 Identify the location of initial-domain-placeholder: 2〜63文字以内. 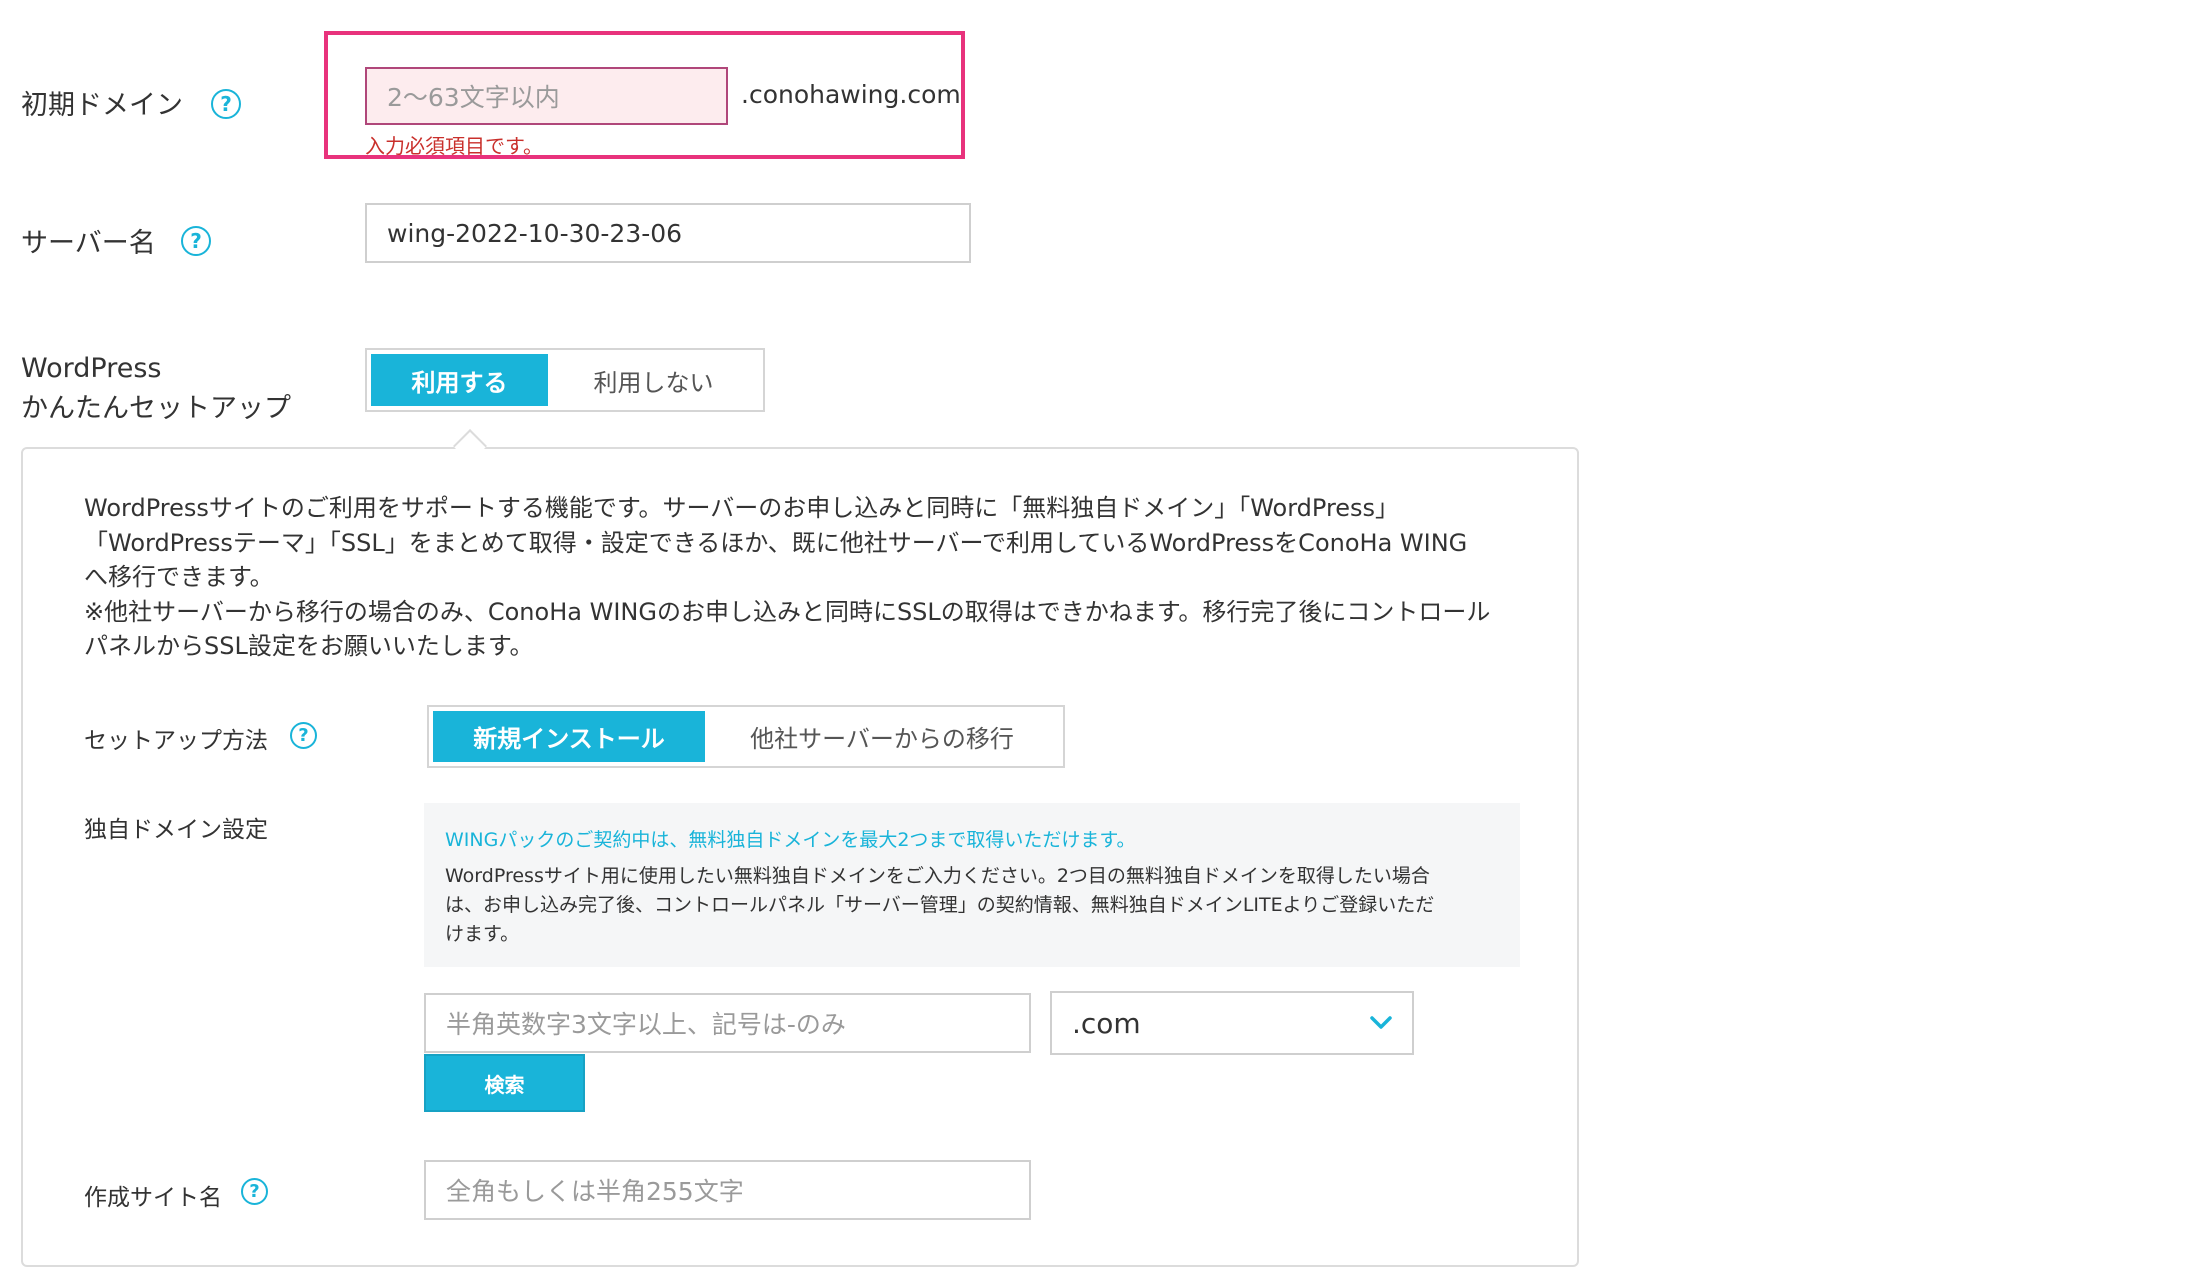
(473, 97).